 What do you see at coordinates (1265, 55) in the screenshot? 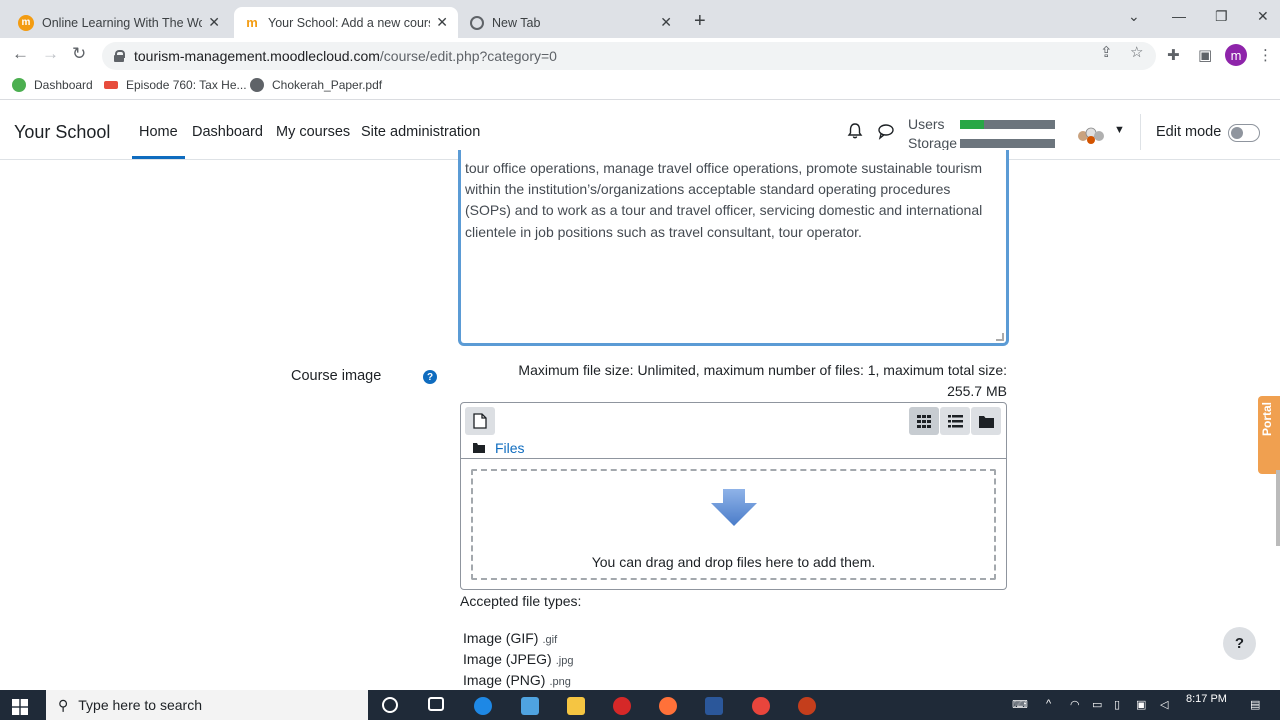
I see `menu-kebab-icon: ⋮` at bounding box center [1265, 55].